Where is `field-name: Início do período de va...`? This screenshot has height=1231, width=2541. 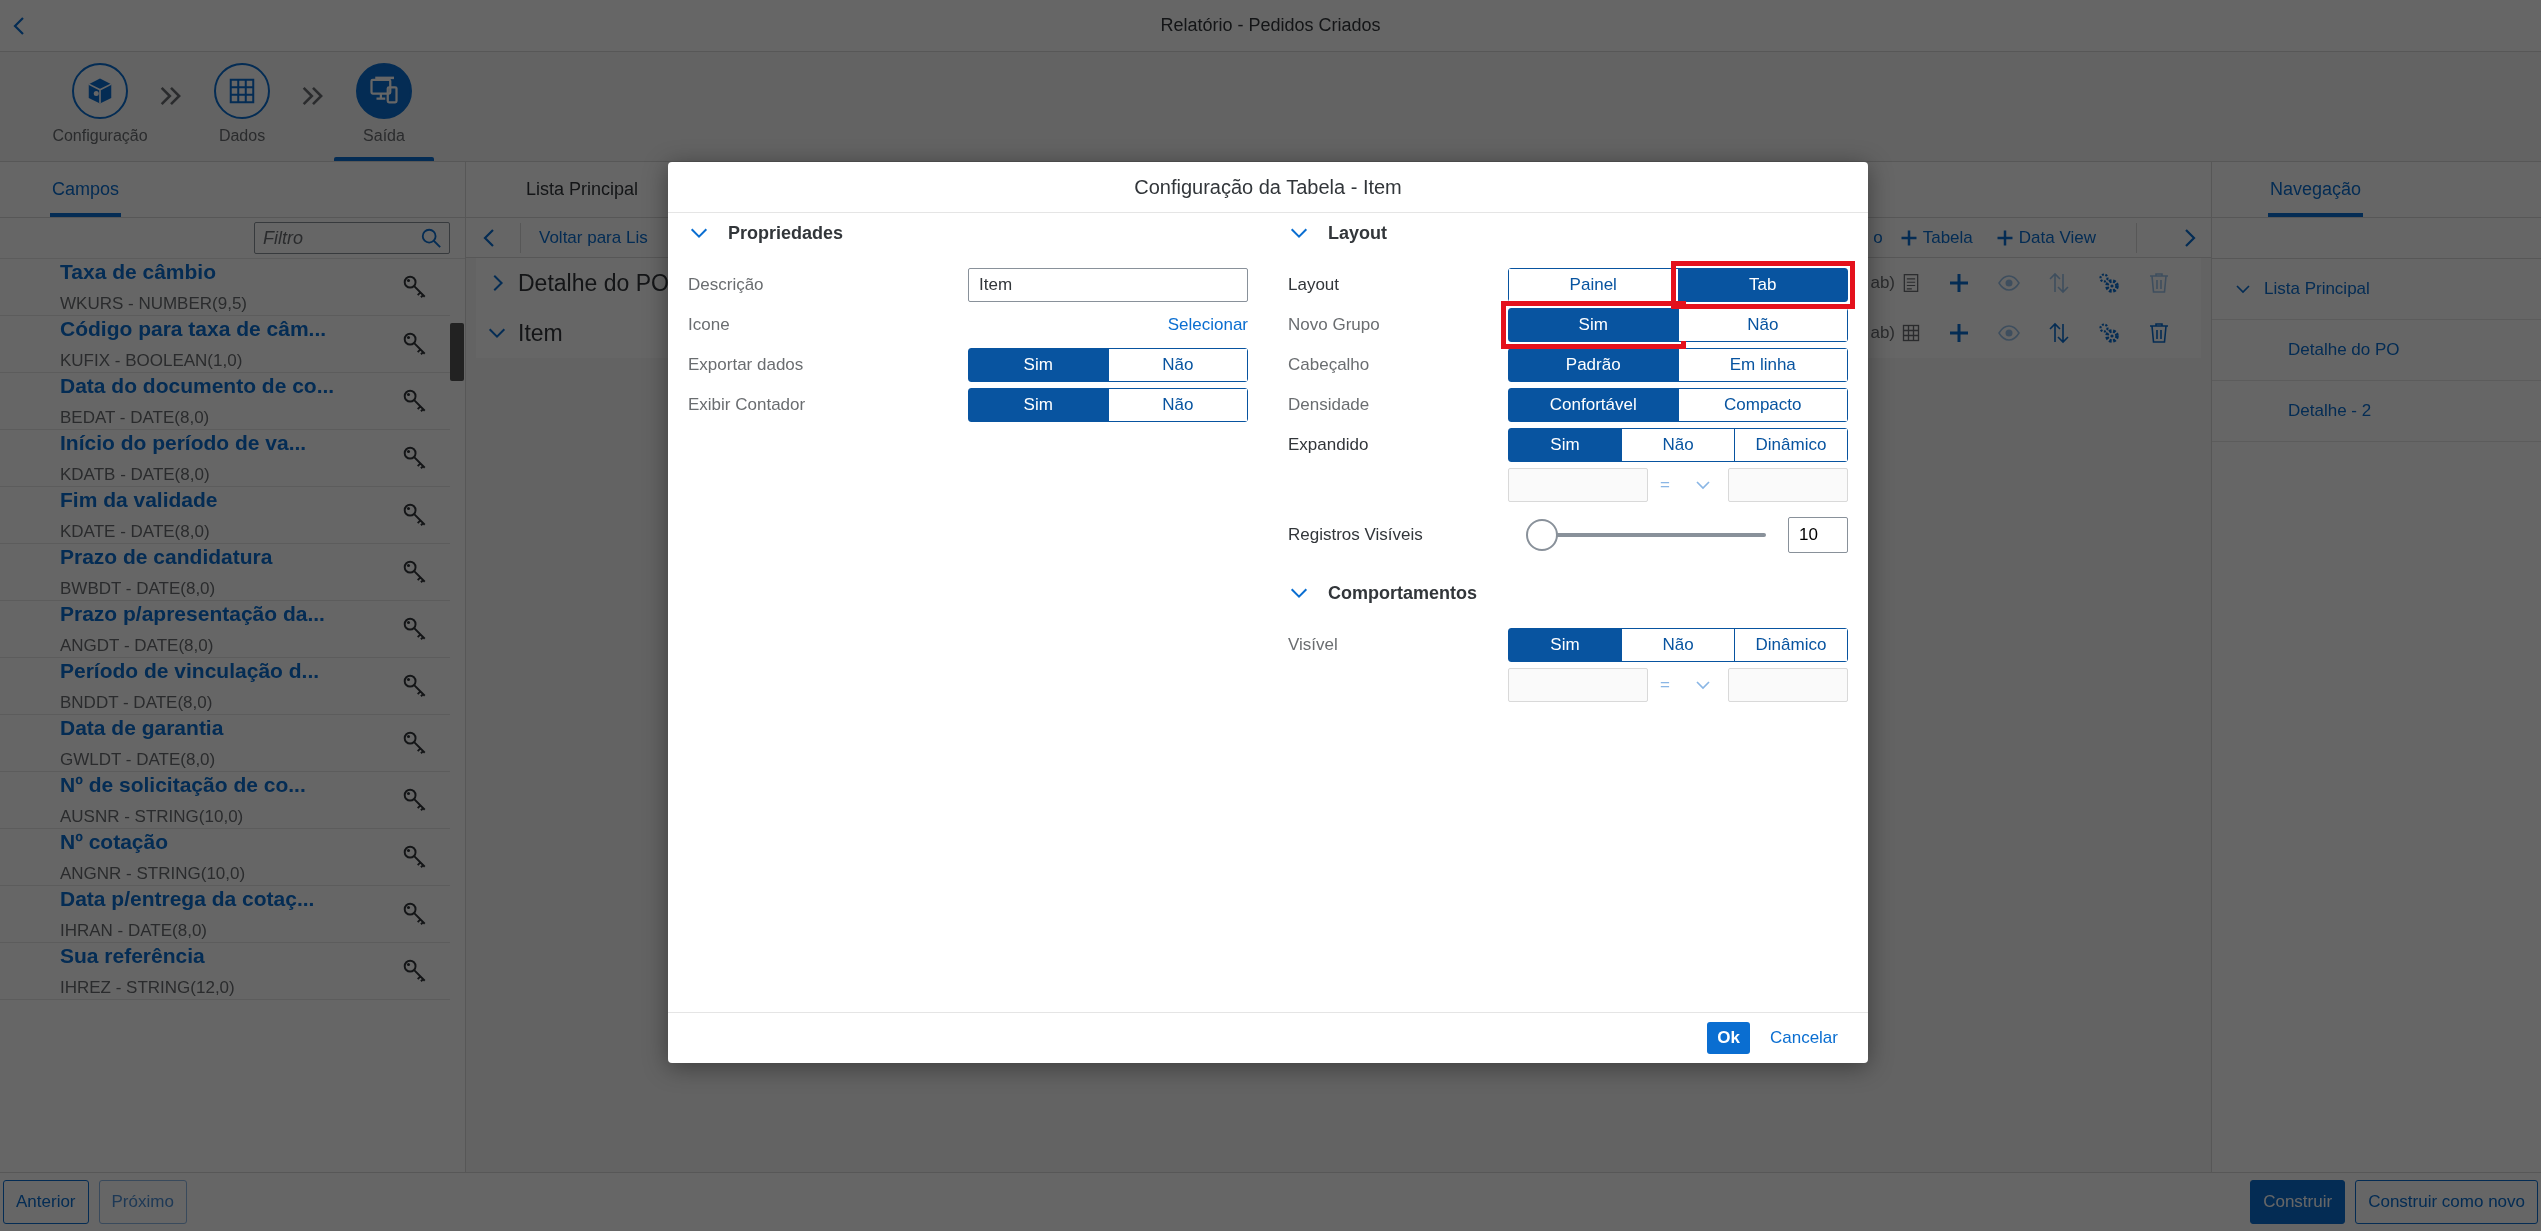 field-name: Início do período de va... is located at coordinates (231, 443).